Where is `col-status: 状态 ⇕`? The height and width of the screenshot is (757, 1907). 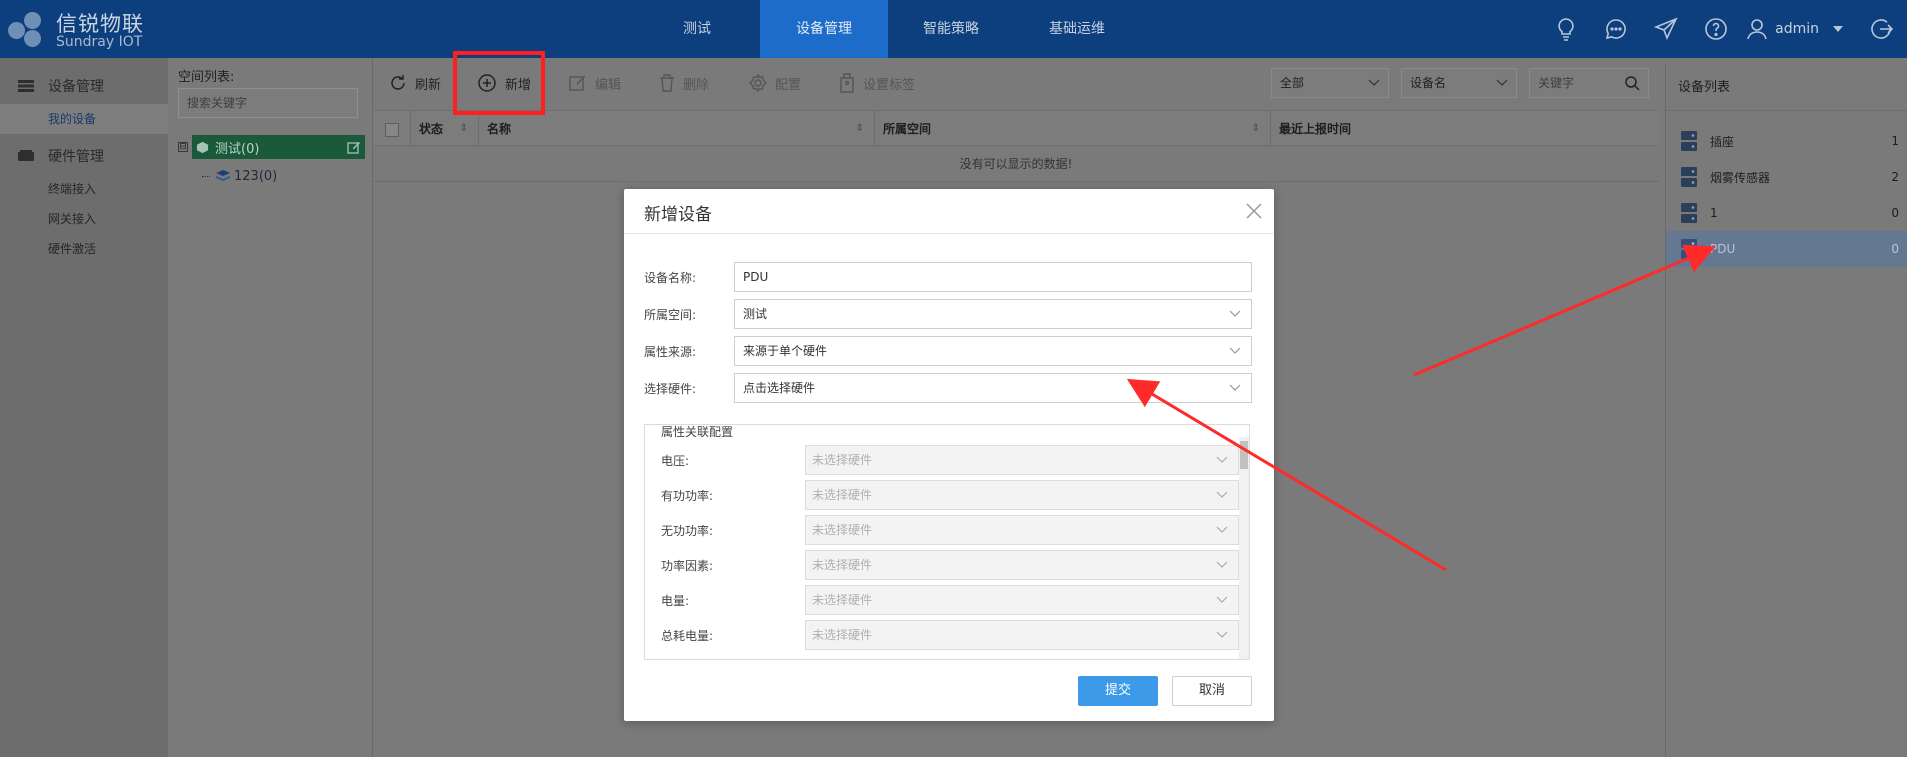 col-status: 状态 ⇕ is located at coordinates (445, 129).